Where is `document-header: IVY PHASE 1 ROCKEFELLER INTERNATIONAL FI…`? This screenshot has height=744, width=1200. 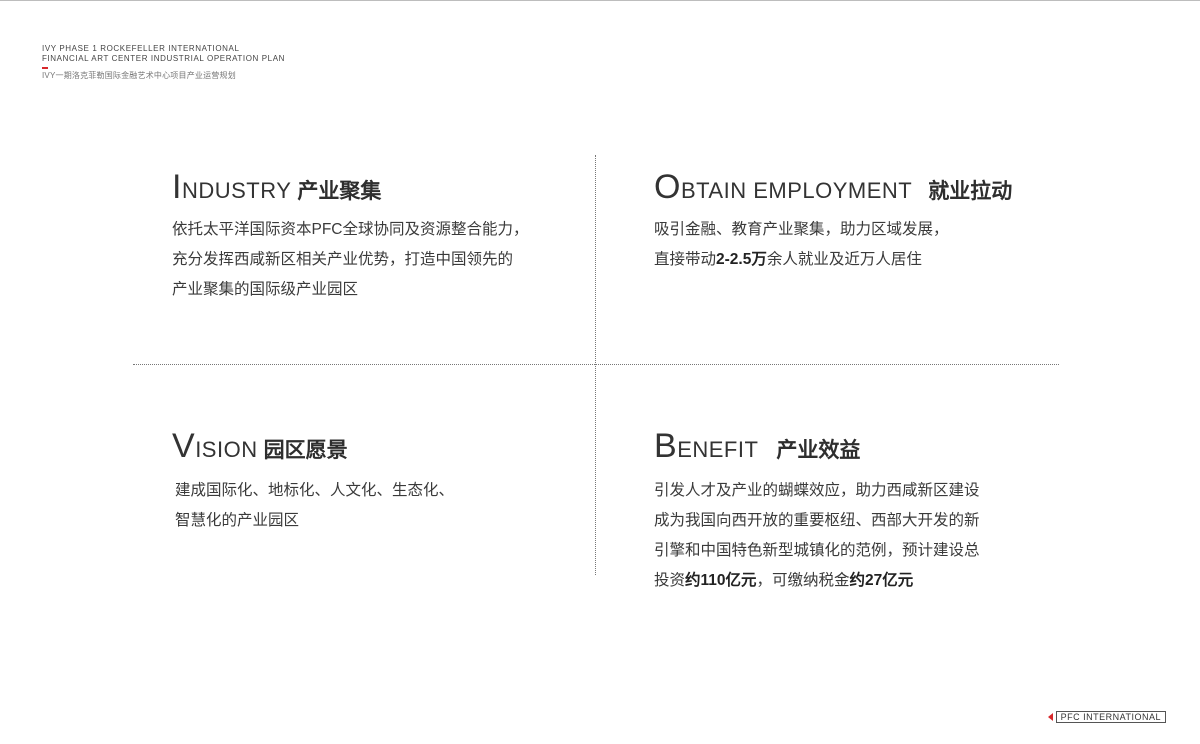 document-header: IVY PHASE 1 ROCKEFELLER INTERNATIONAL FI… is located at coordinates (163, 62).